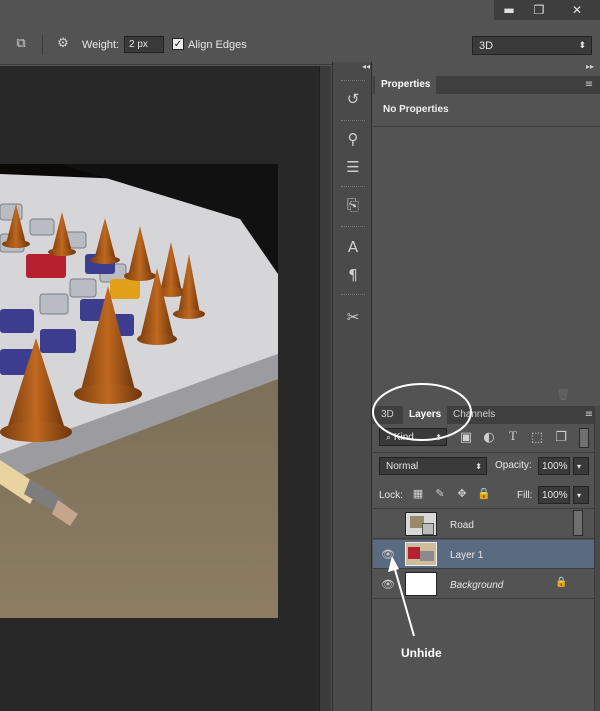 The image size is (600, 711). Describe the element at coordinates (422, 412) in the screenshot. I see `highlight-circle` at that location.